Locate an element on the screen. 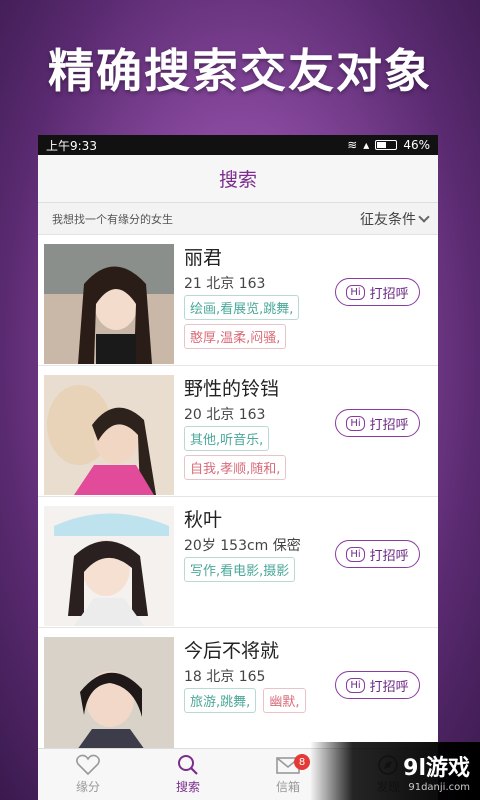 The image size is (480, 800). tab-label: 缘分 is located at coordinates (87, 787).